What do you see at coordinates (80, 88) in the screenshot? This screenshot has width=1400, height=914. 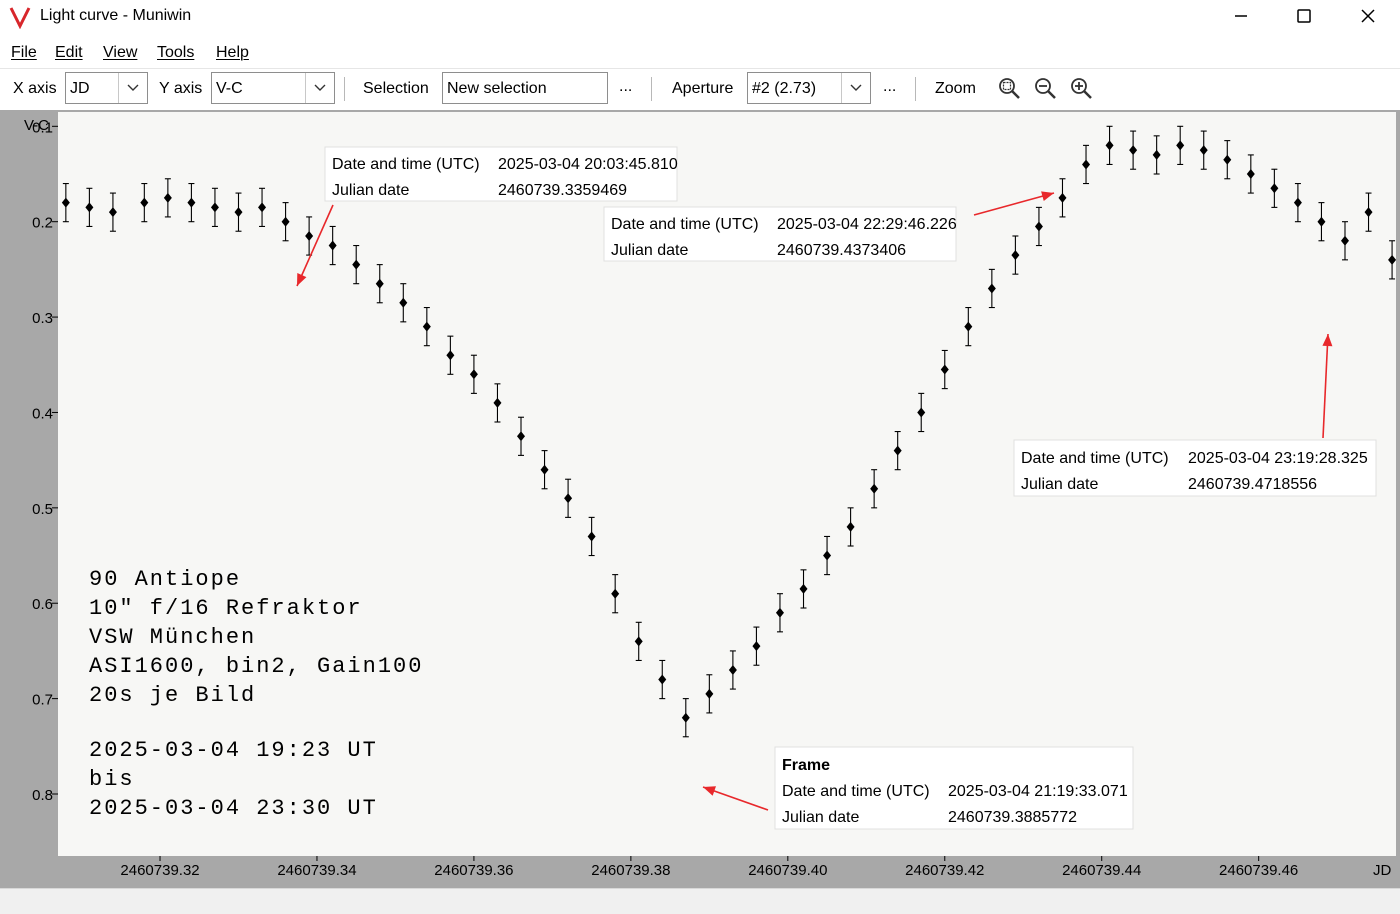 I see `x-axis-value: JD` at bounding box center [80, 88].